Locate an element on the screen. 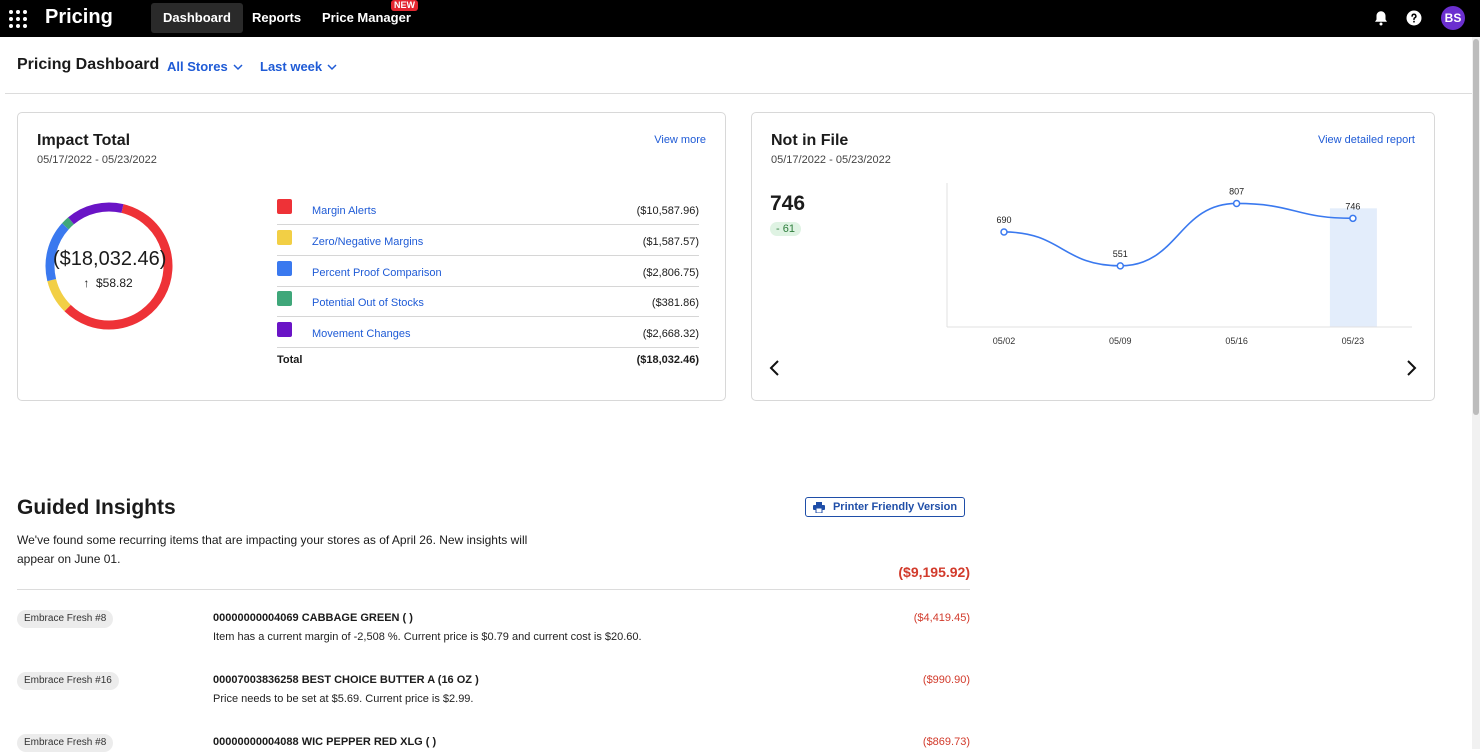  legend-value: ($381.86) is located at coordinates (675, 303).